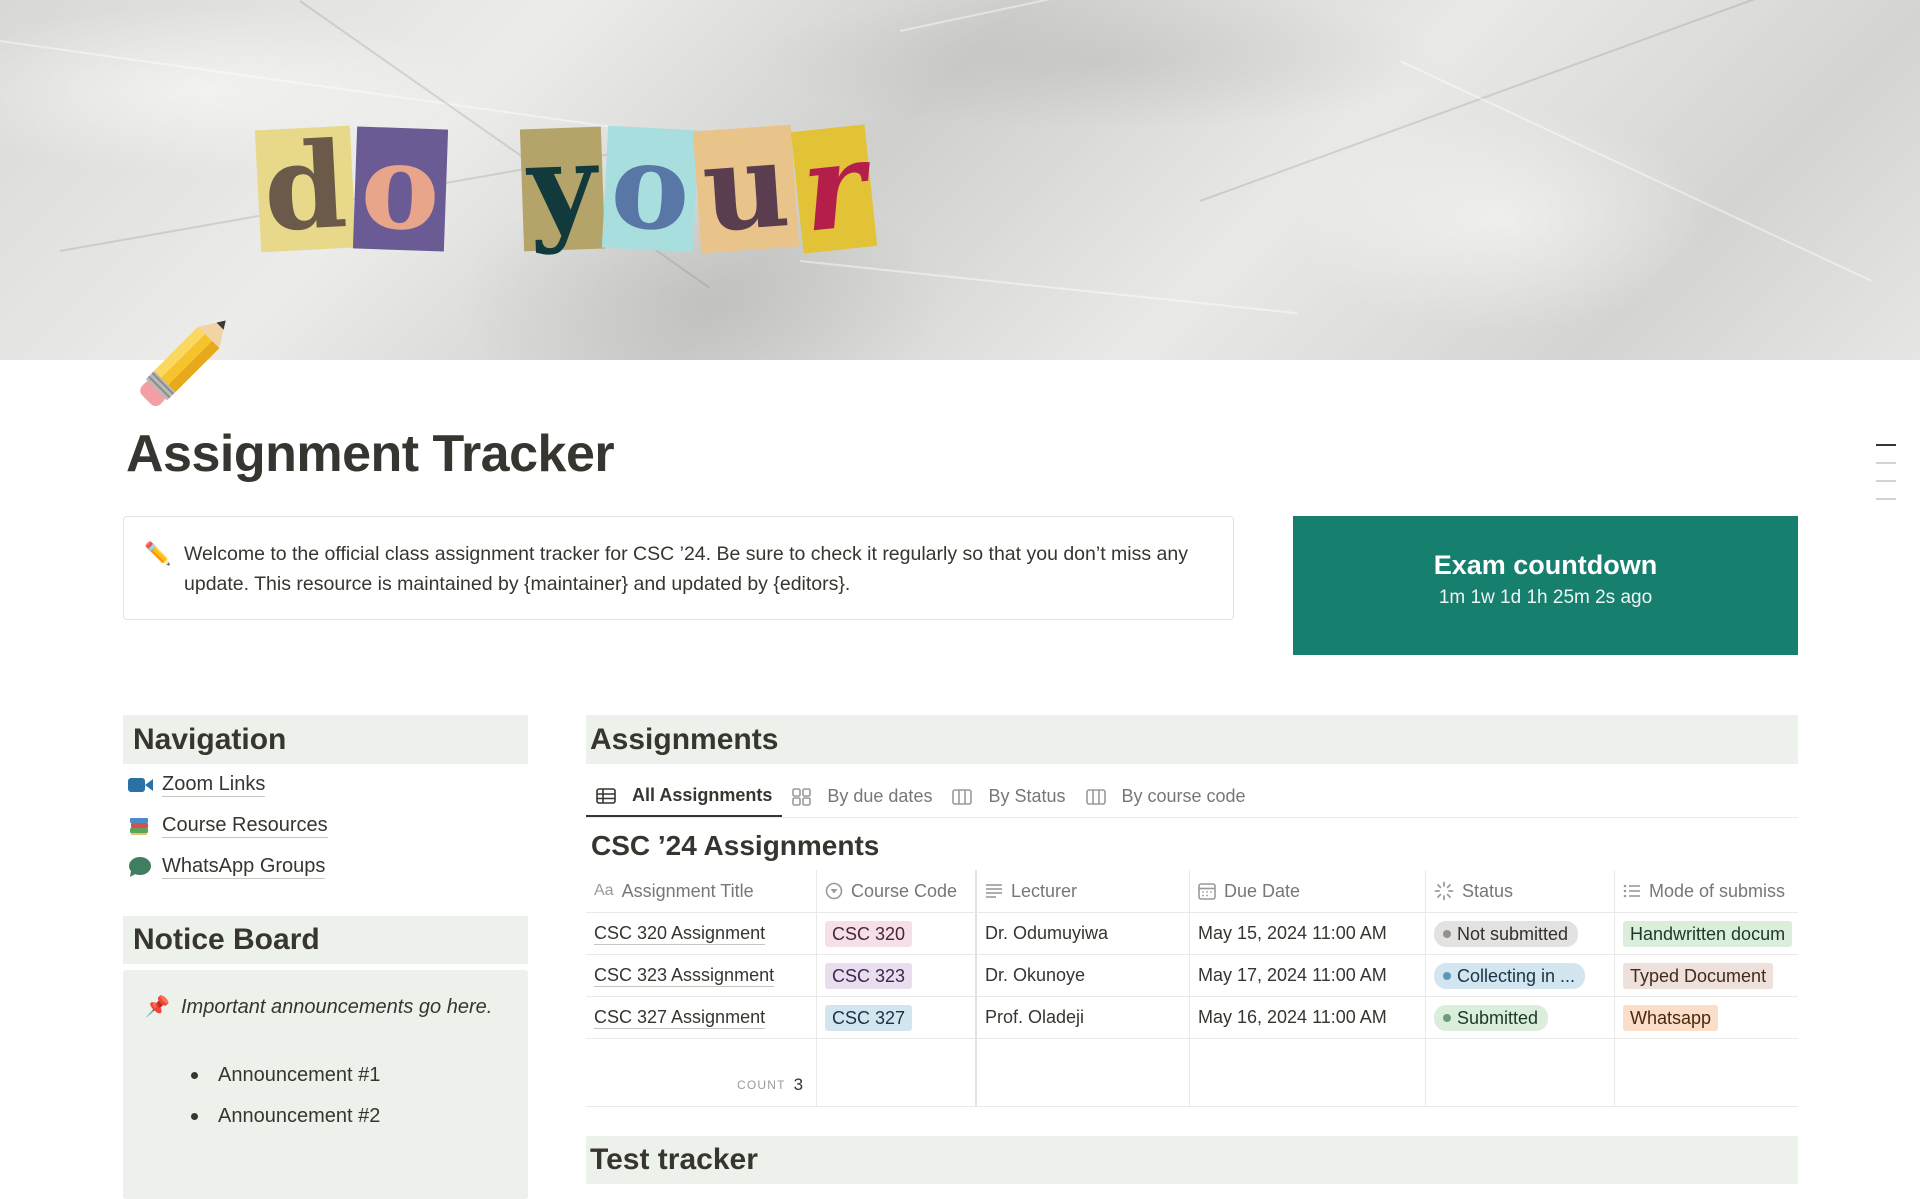 This screenshot has width=1920, height=1199. What do you see at coordinates (145, 826) in the screenshot?
I see `books-icon` at bounding box center [145, 826].